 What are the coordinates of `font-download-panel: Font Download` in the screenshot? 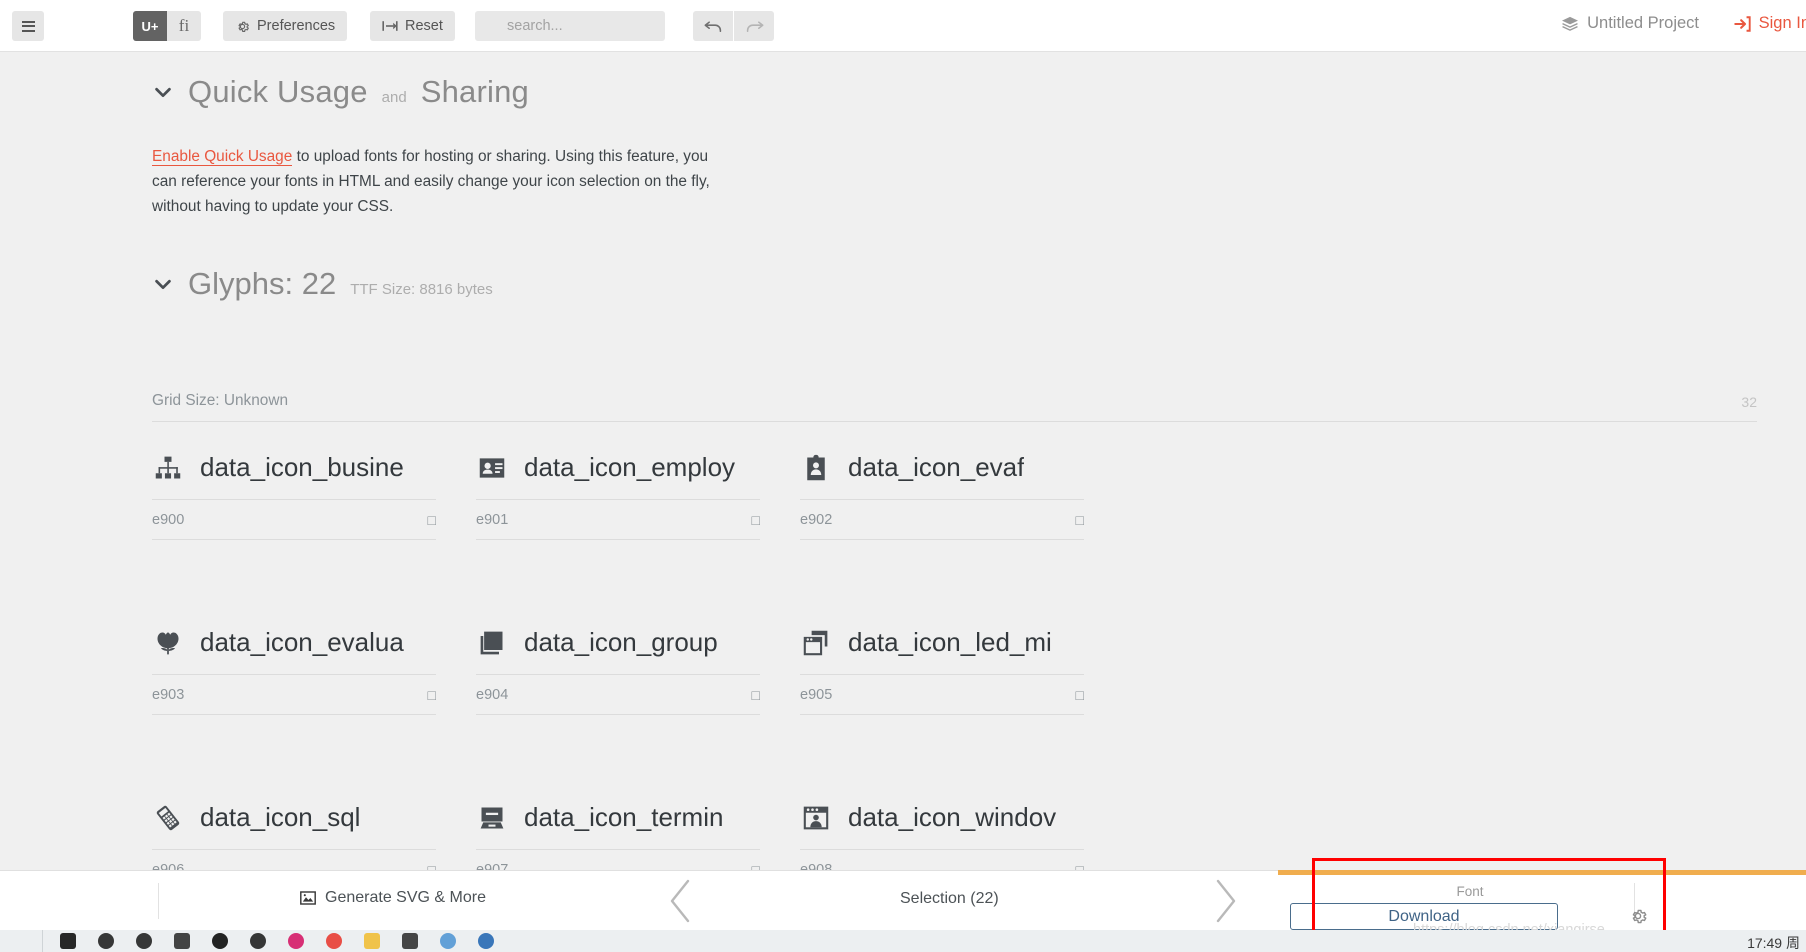 It's located at (1470, 907).